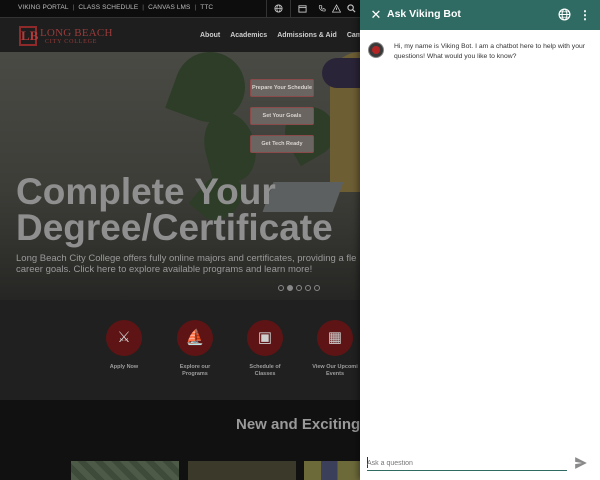 Image resolution: width=600 pixels, height=480 pixels. What do you see at coordinates (195, 370) in the screenshot?
I see `quick-link-label: Explore our Programs` at bounding box center [195, 370].